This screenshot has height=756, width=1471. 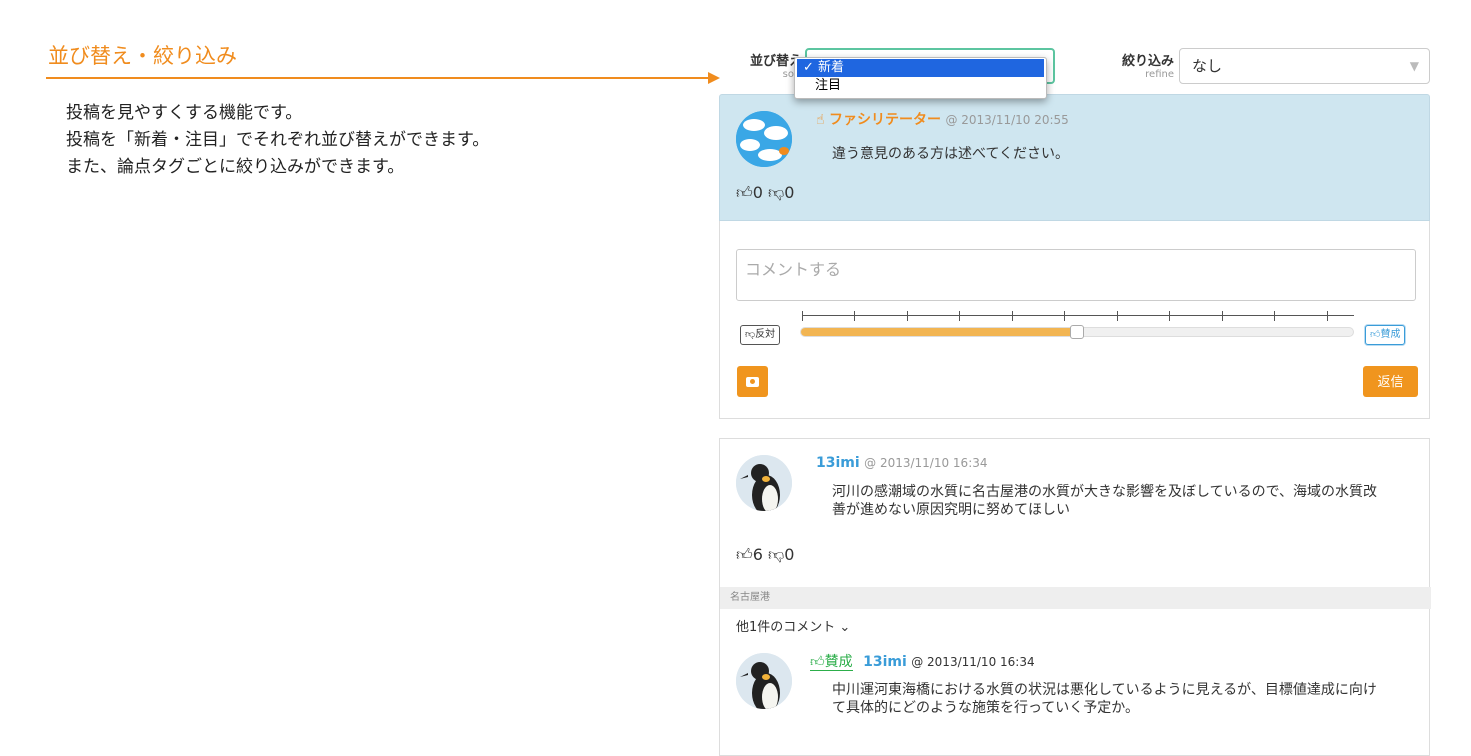 What do you see at coordinates (765, 555) in the screenshot?
I see `vote-counts: 👍︎6 👎︎0` at bounding box center [765, 555].